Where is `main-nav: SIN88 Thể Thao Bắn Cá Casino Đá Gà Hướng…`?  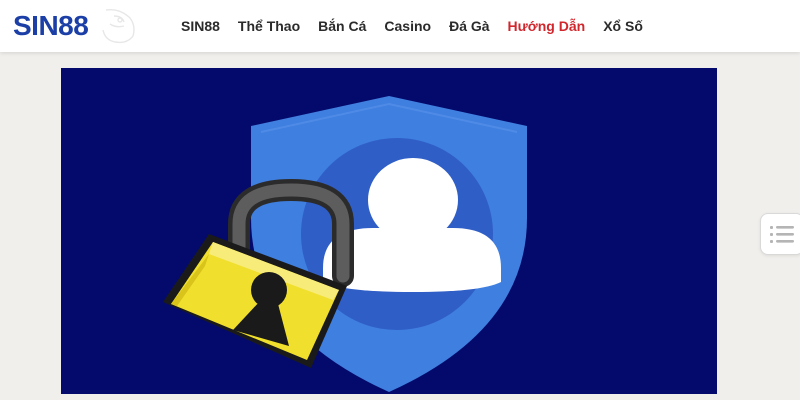
main-nav: SIN88 Thể Thao Bắn Cá Casino Đá Gà Hướng… is located at coordinates (412, 26).